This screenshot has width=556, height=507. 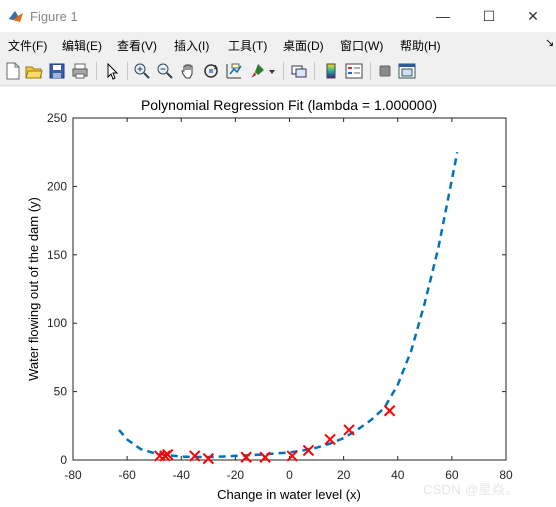 I want to click on show-plot-tools-icon, so click(x=407, y=71).